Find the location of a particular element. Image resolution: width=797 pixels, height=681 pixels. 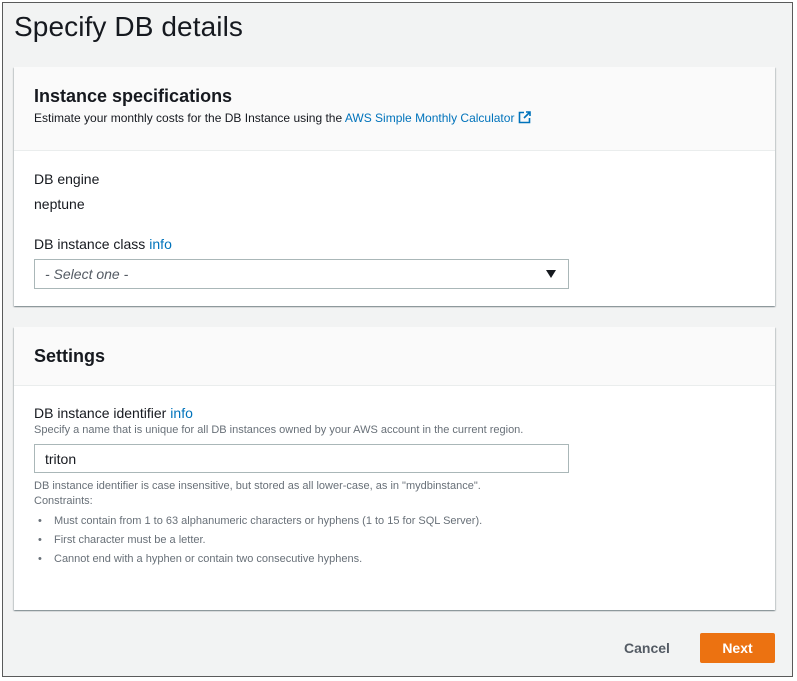

db-engine-value: neptune is located at coordinates (59, 204).